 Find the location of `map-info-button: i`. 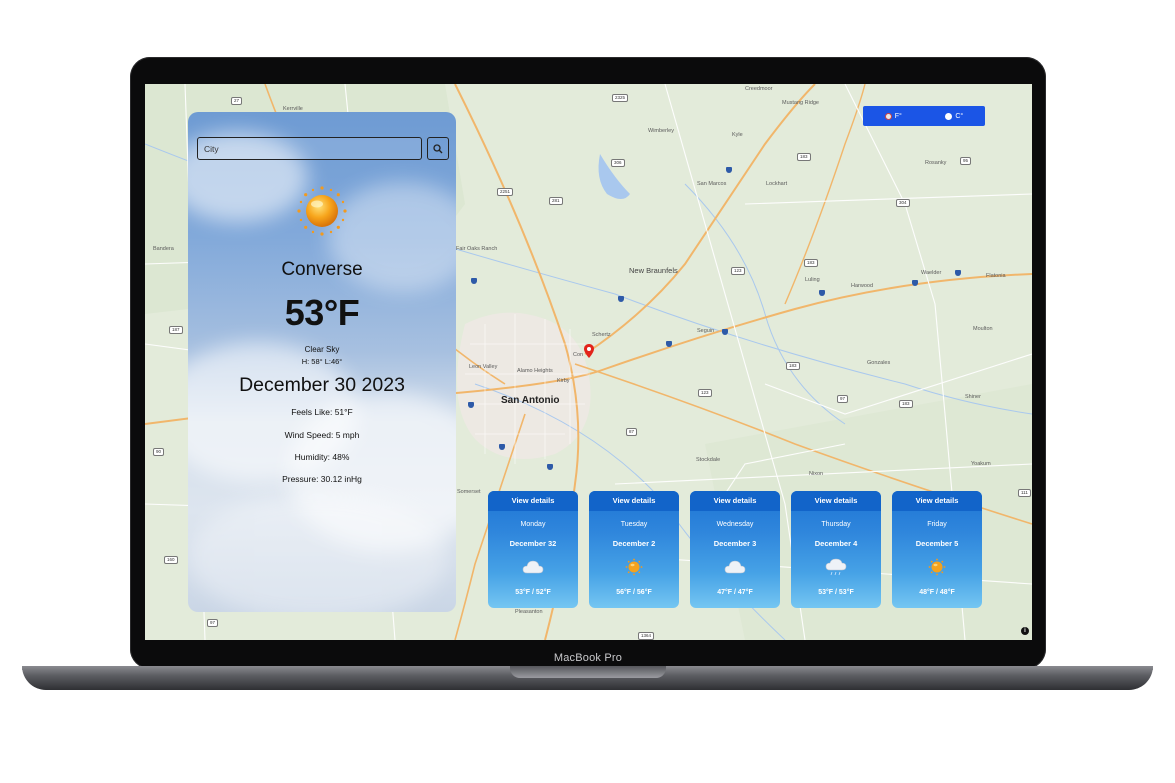

map-info-button: i is located at coordinates (1025, 631).